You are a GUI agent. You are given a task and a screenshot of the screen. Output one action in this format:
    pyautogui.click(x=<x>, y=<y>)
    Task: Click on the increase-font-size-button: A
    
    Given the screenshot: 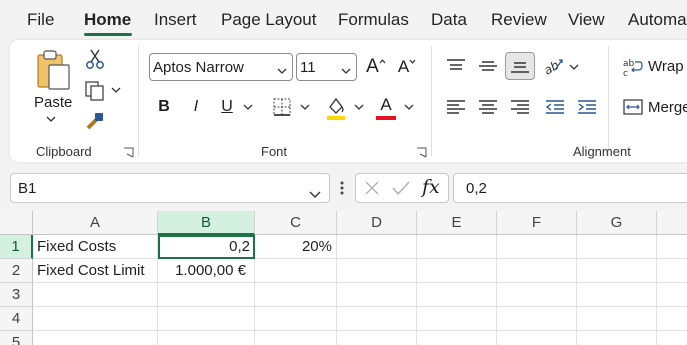 What is the action you would take?
    pyautogui.click(x=376, y=67)
    